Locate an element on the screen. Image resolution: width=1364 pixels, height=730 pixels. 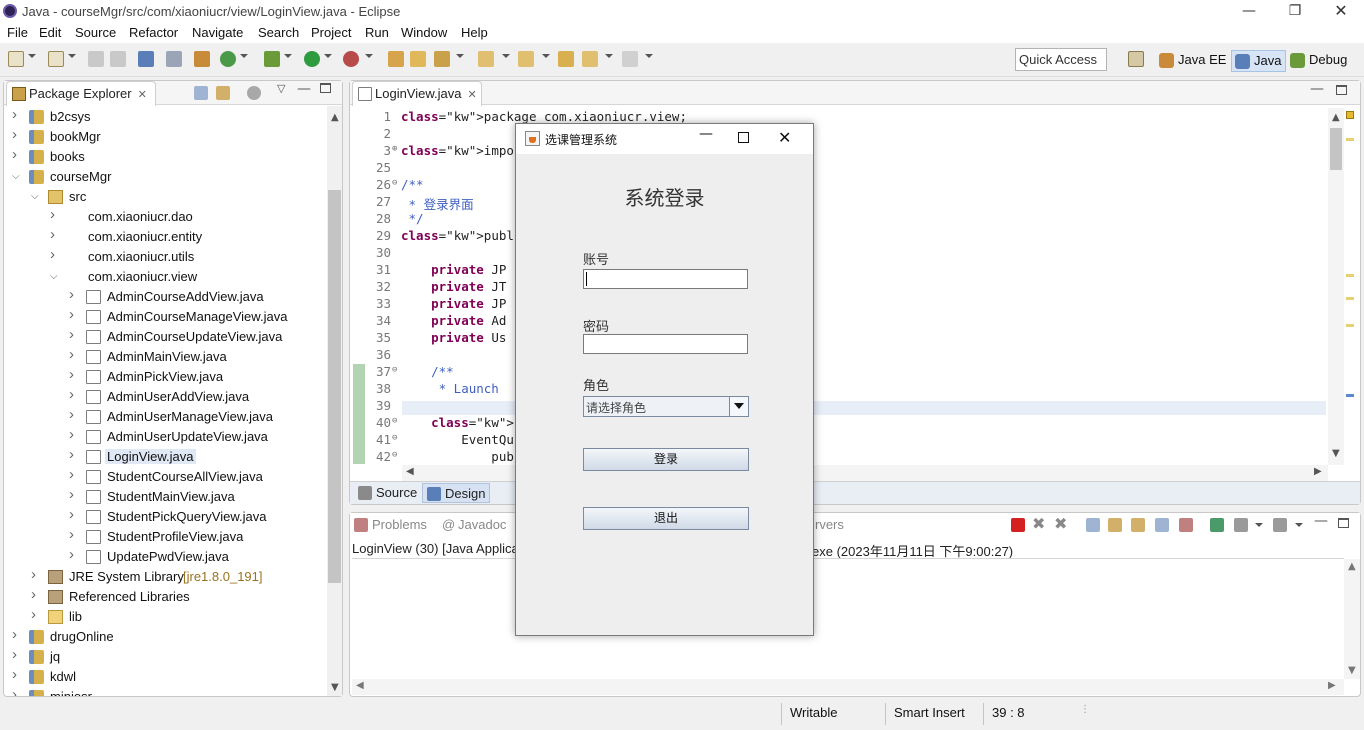
fold-toggle-icon: ⊕ is located at coordinates (394, 149).